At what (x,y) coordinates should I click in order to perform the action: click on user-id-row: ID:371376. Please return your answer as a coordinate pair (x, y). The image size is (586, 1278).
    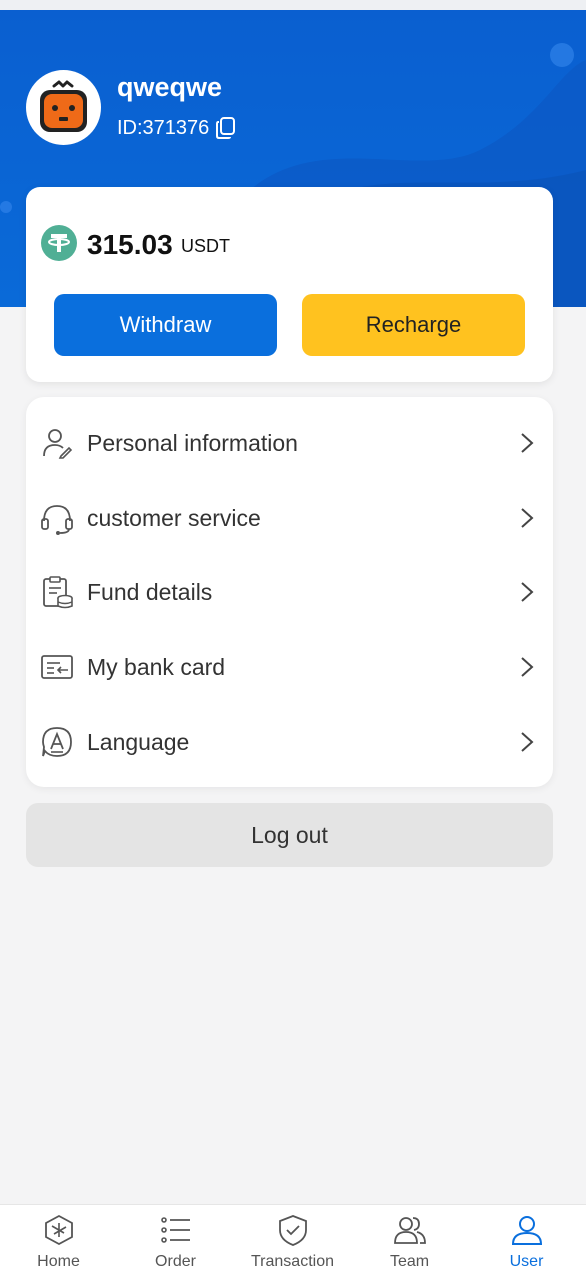
    Looking at the image, I should click on (177, 128).